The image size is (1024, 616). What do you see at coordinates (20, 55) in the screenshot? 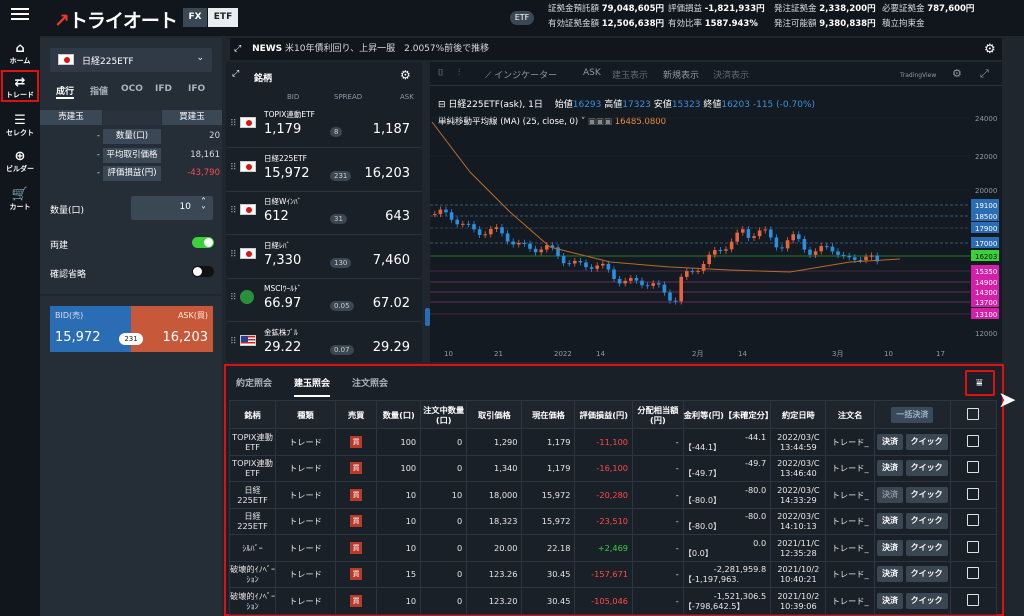
I see `rail-home: ⌂ ホーム` at bounding box center [20, 55].